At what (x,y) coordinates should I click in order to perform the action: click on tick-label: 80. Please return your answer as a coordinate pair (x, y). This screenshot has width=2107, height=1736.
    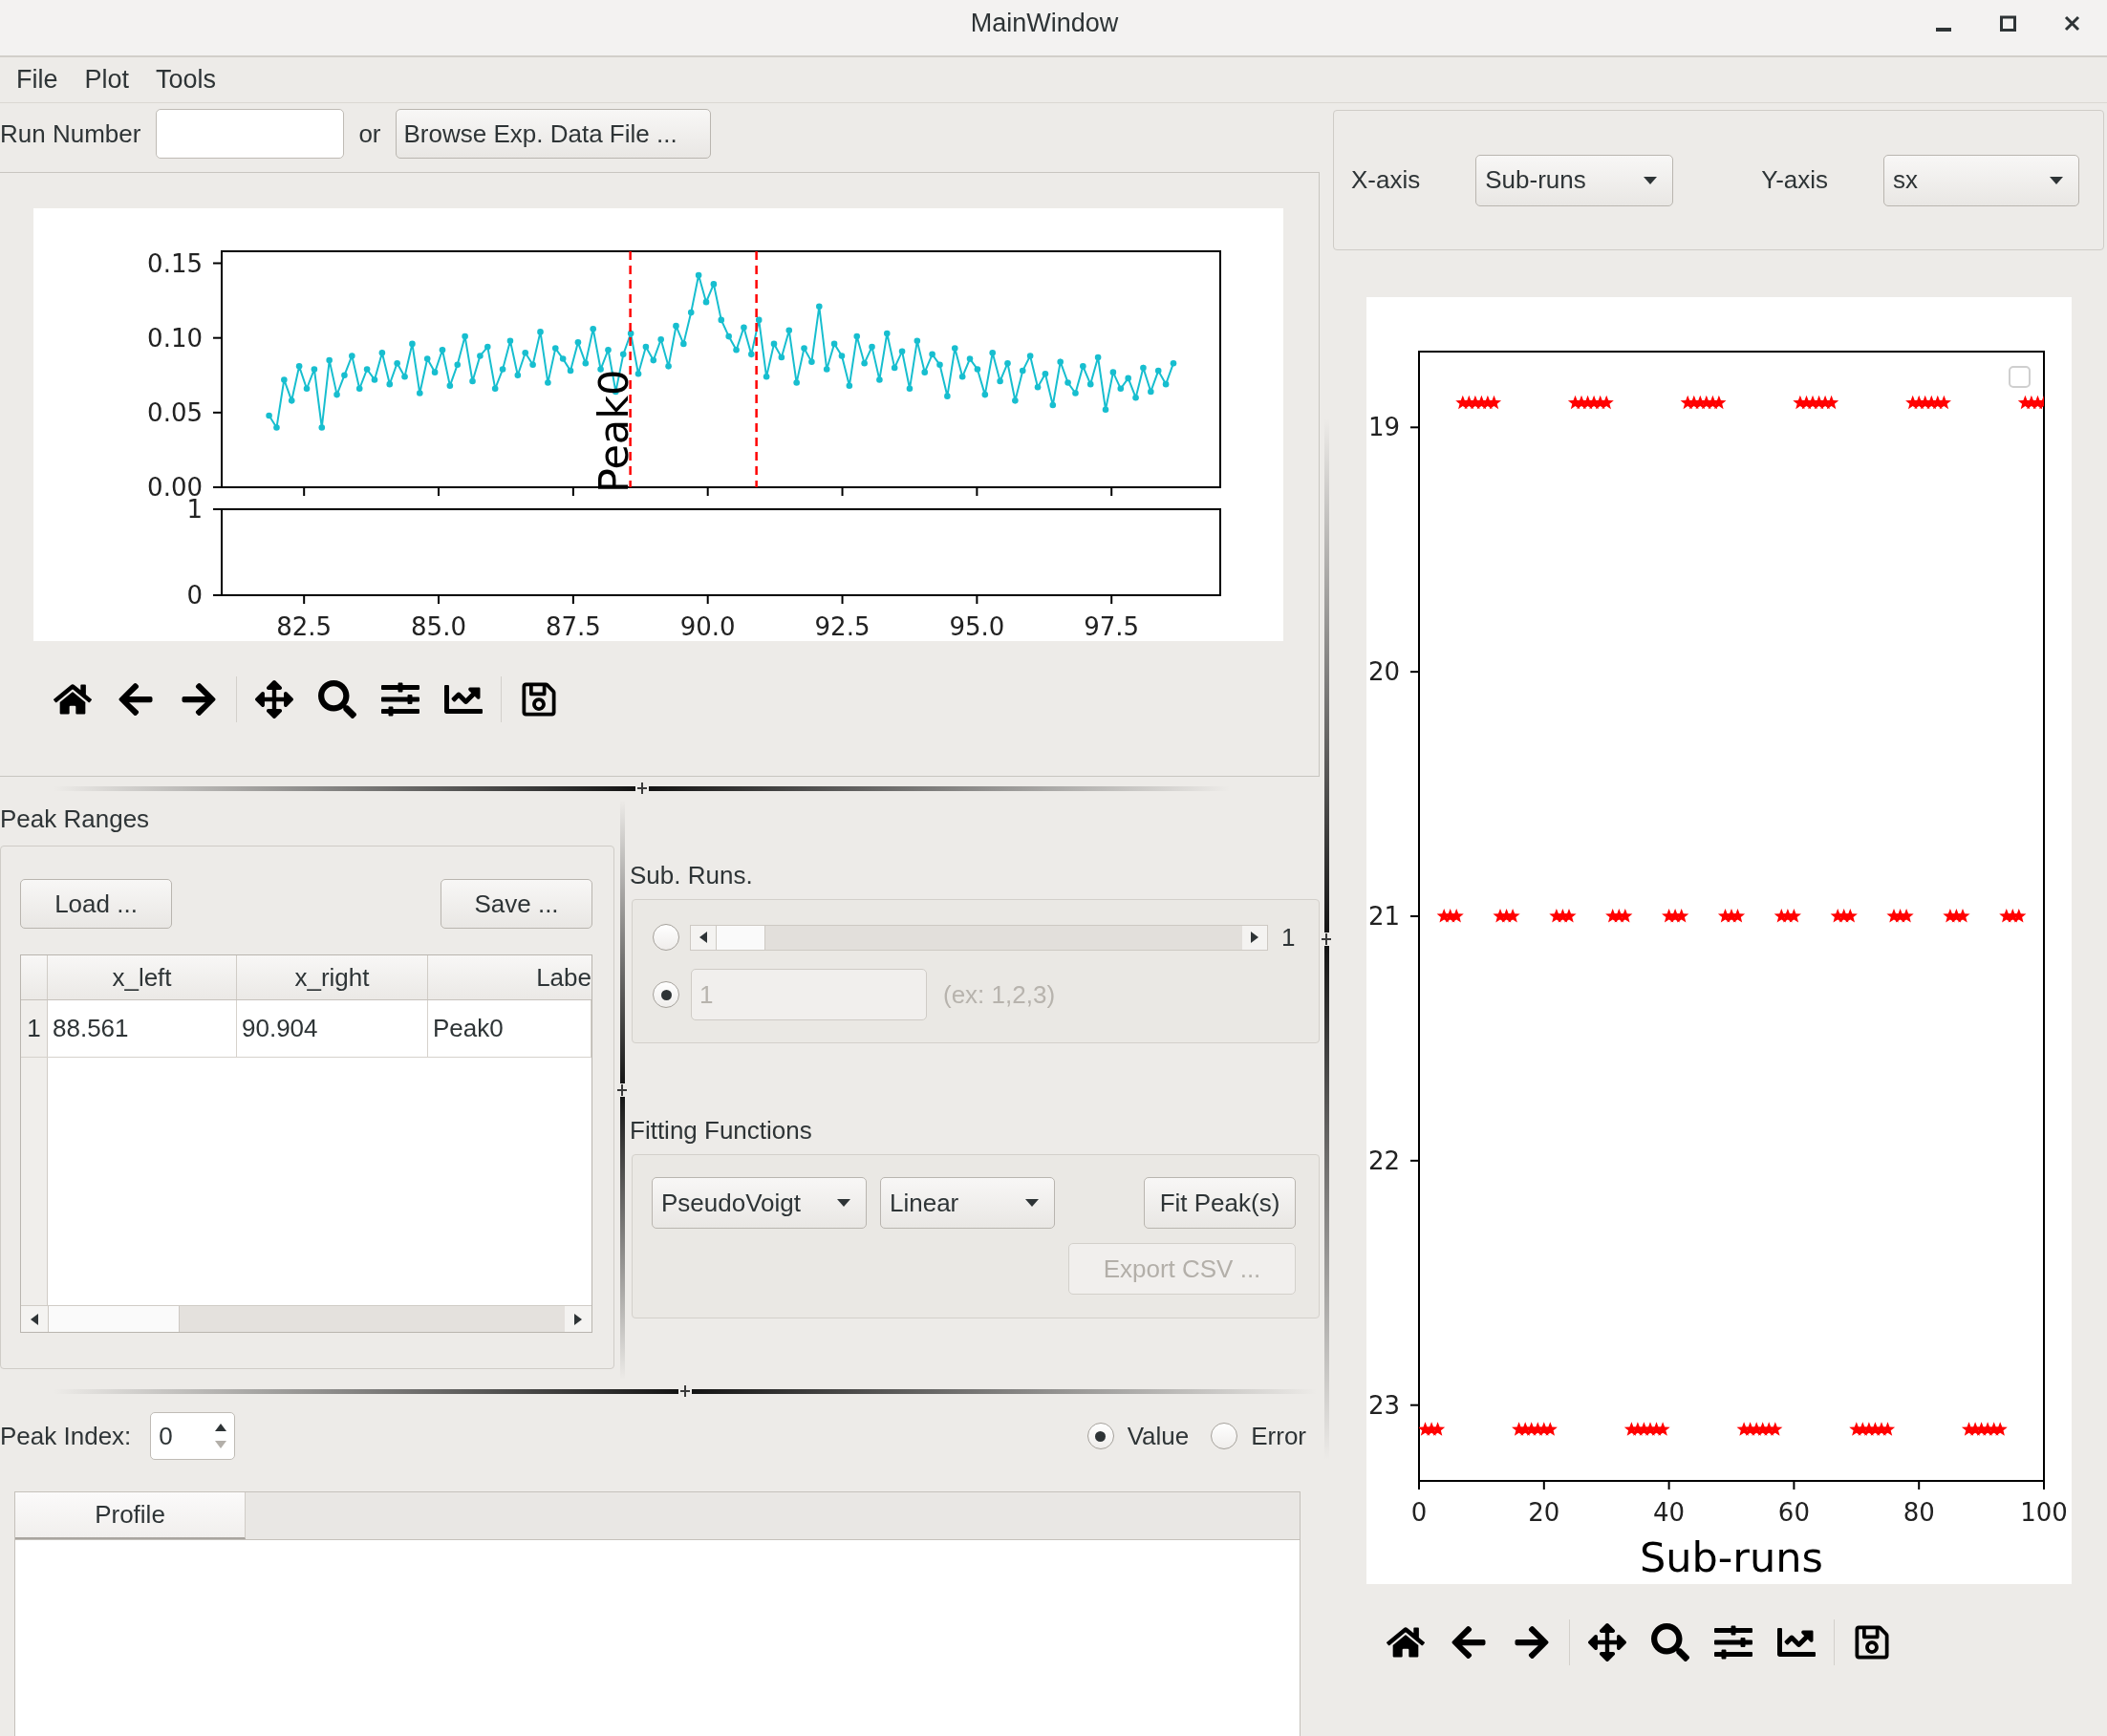
    Looking at the image, I should click on (1919, 1512).